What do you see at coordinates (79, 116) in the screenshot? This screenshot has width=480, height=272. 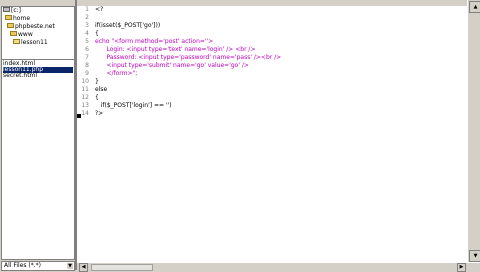 I see `current-line-marker-icon` at bounding box center [79, 116].